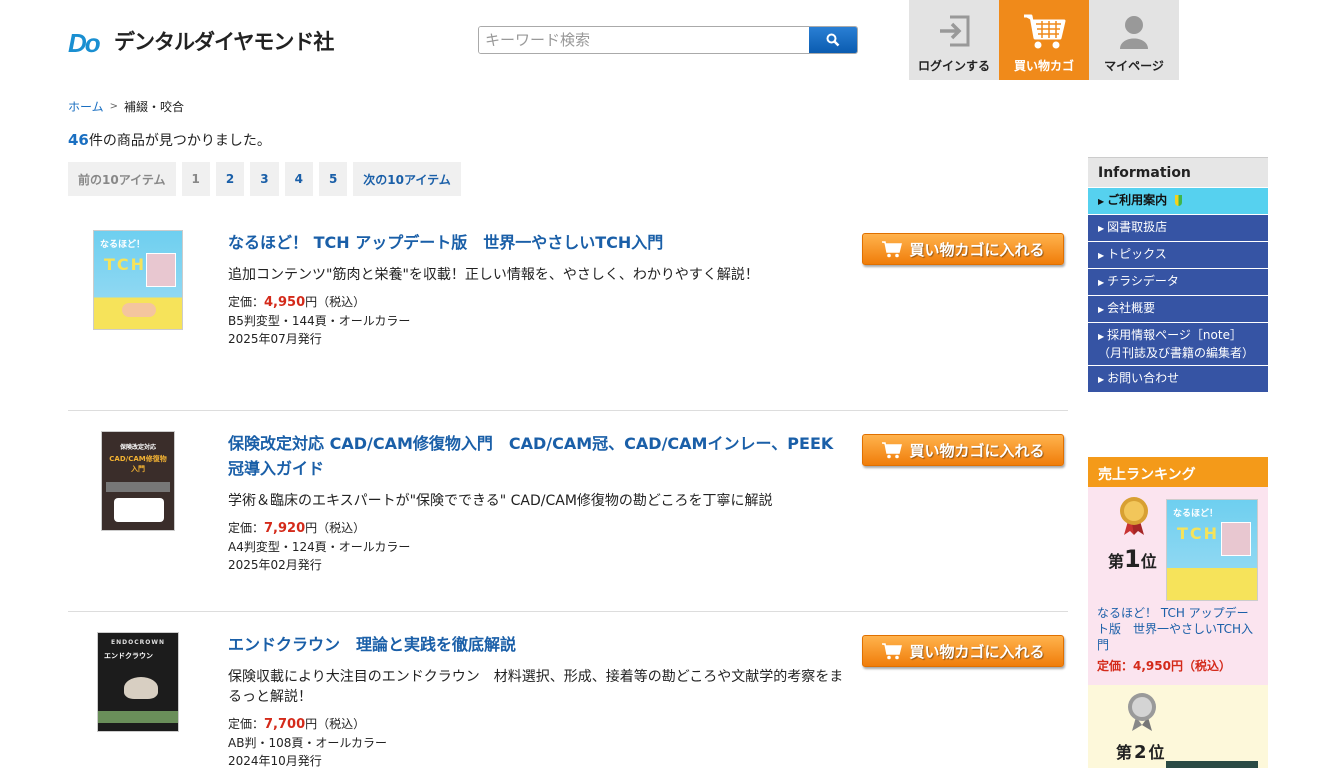 The width and height of the screenshot is (1336, 768). What do you see at coordinates (538, 302) in the screenshot?
I see `product-price-line: 定価：4,950円（税込）` at bounding box center [538, 302].